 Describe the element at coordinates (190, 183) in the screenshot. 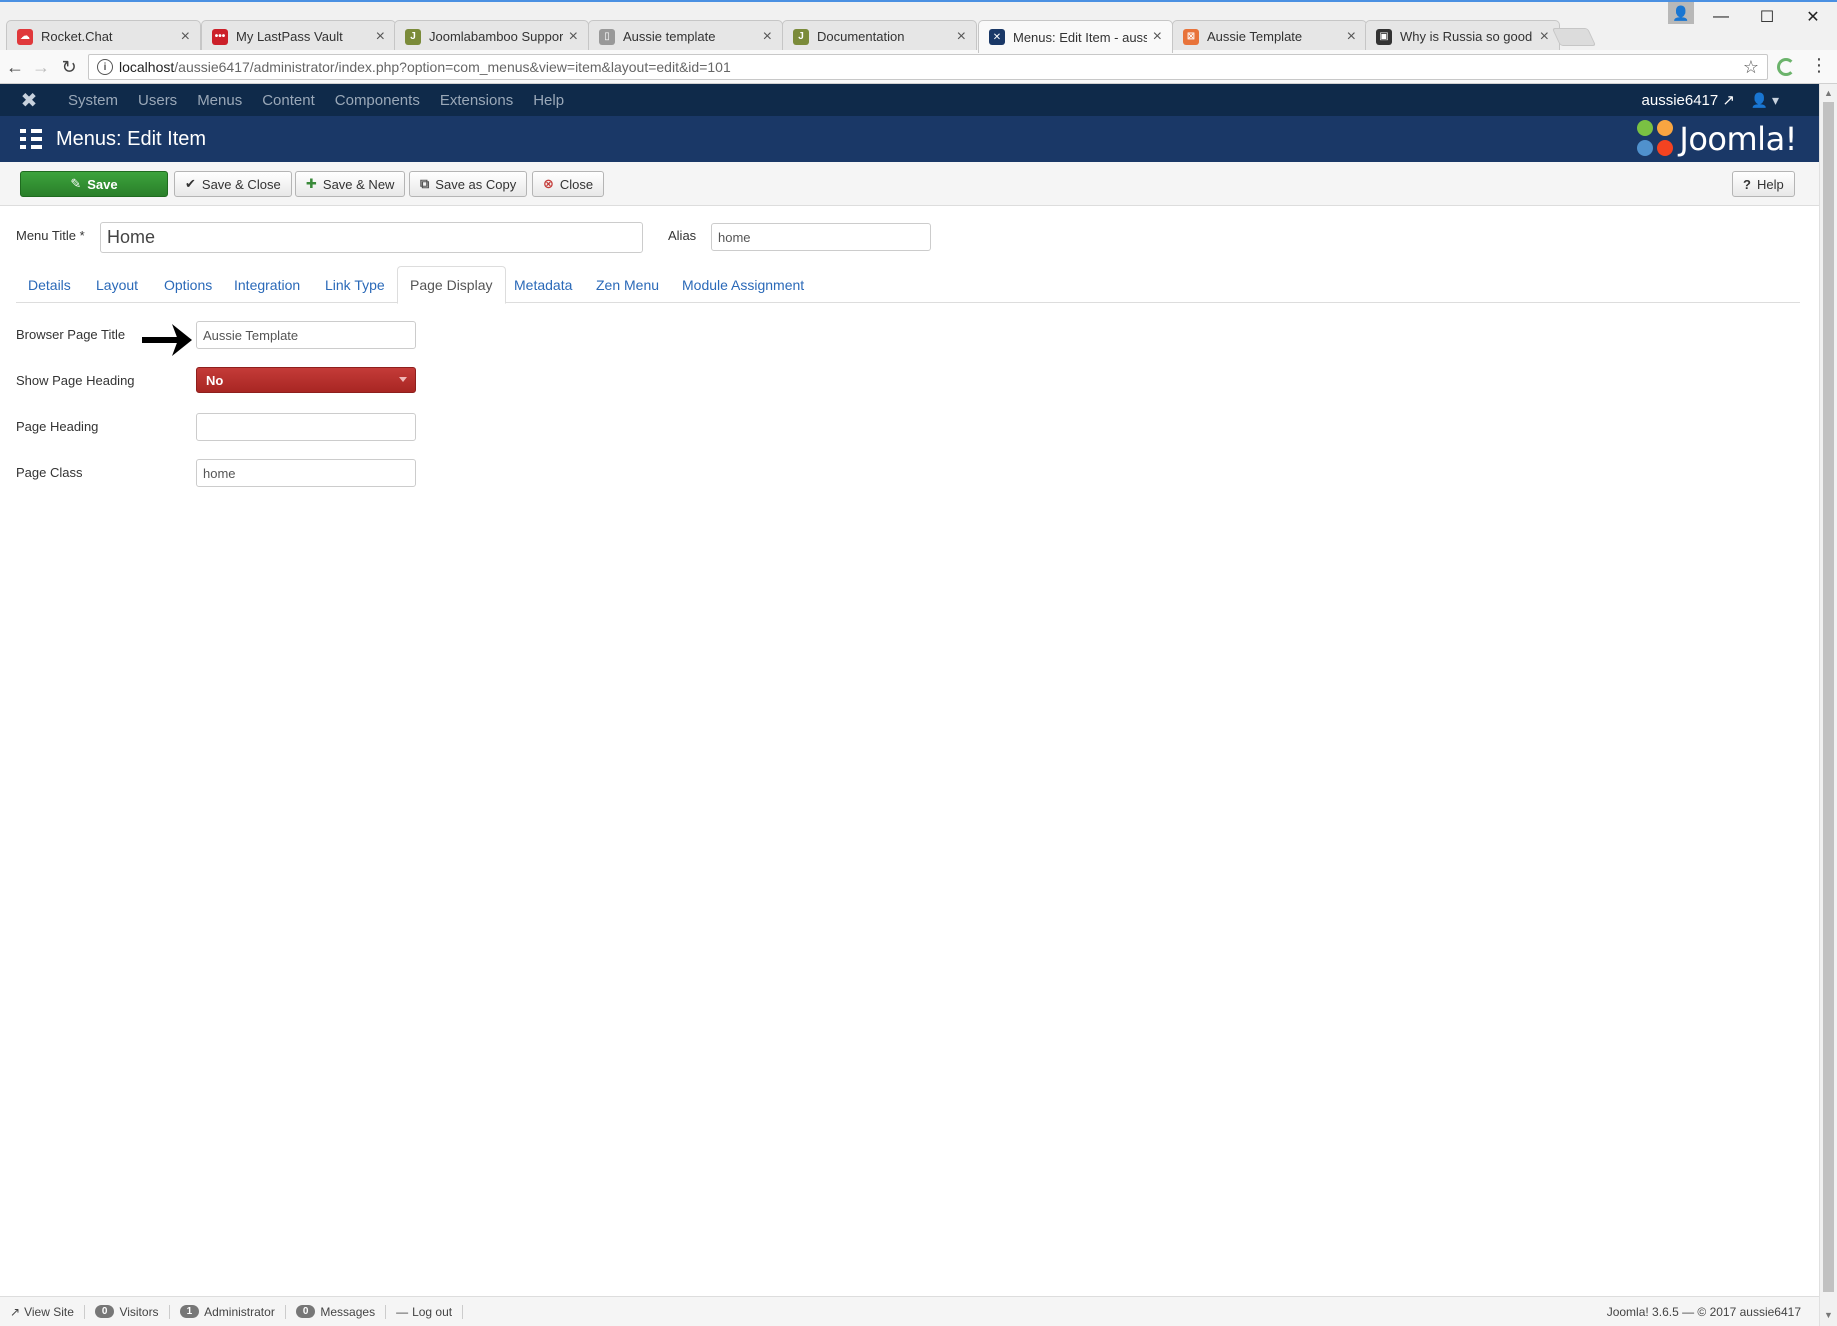

I see `check-icon: ✔` at that location.